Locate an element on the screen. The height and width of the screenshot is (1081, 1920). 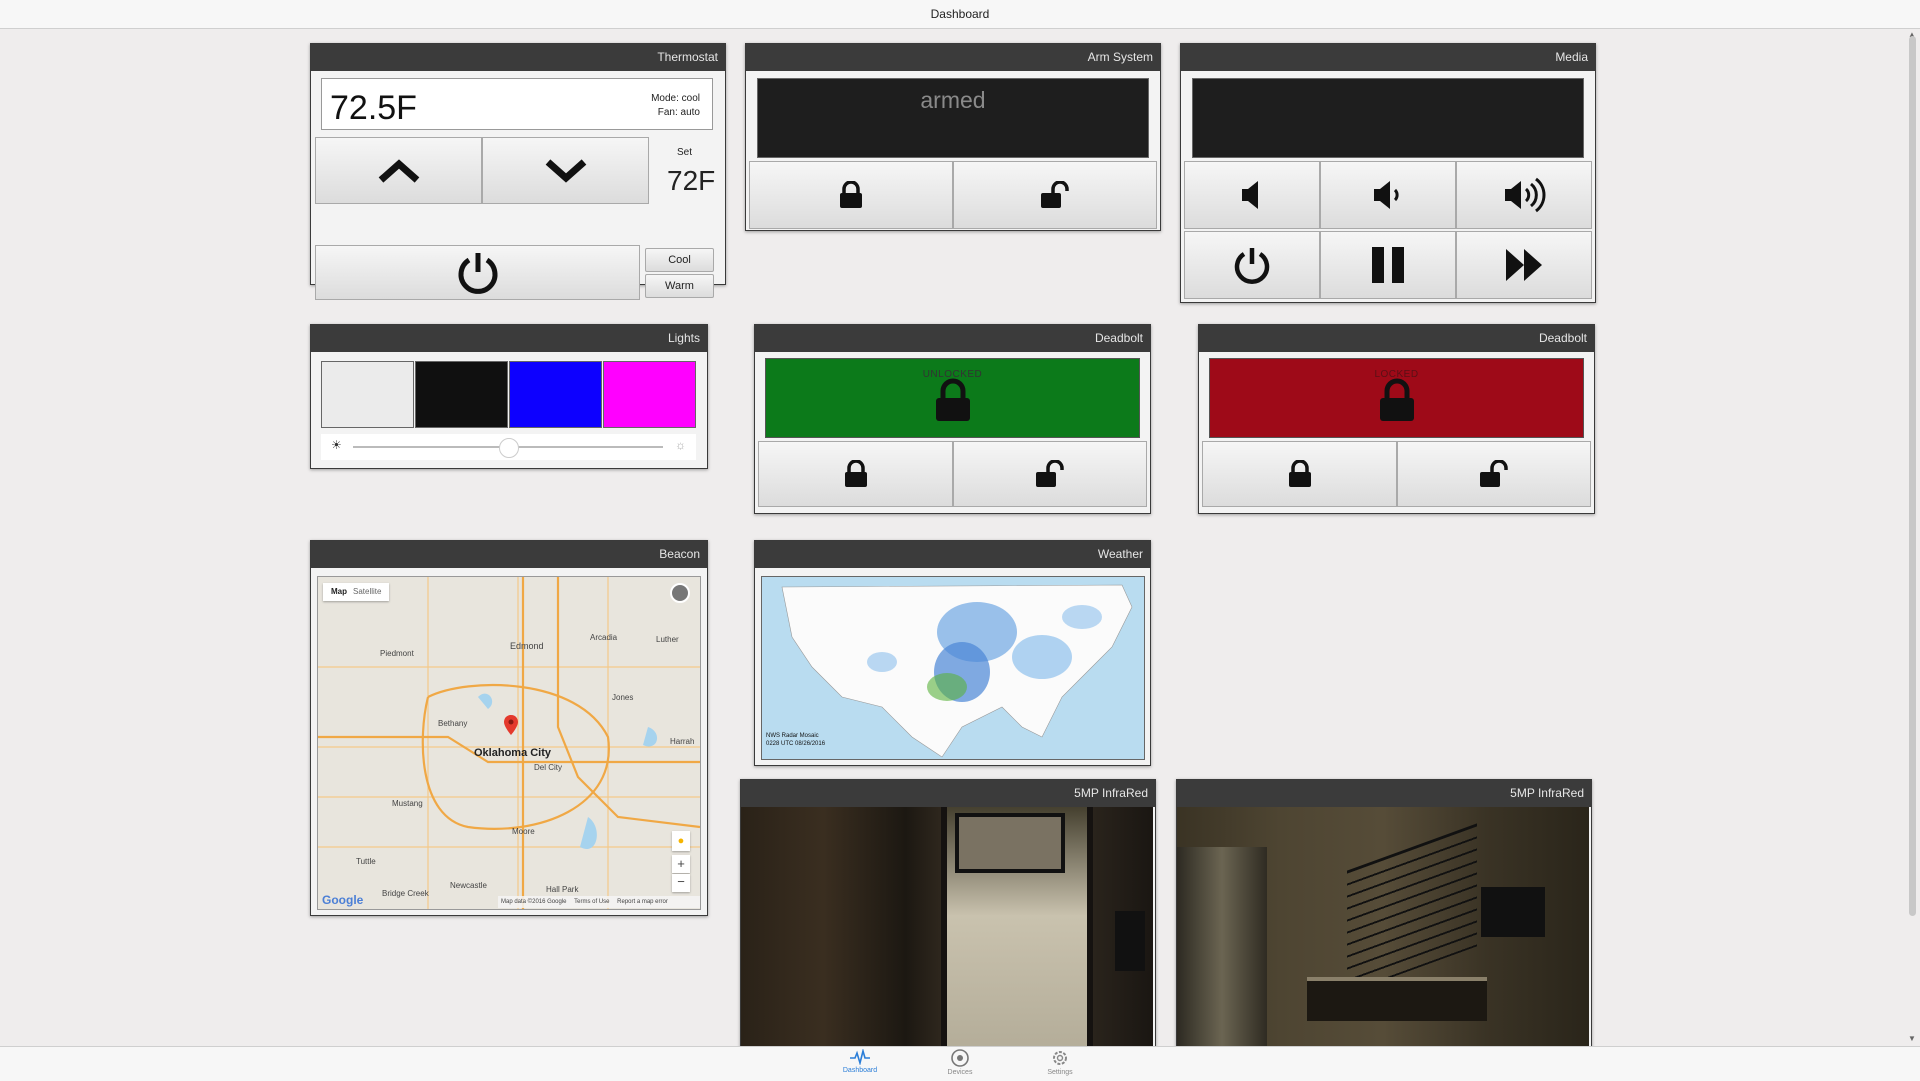
volume-up-button is located at coordinates (1524, 195).